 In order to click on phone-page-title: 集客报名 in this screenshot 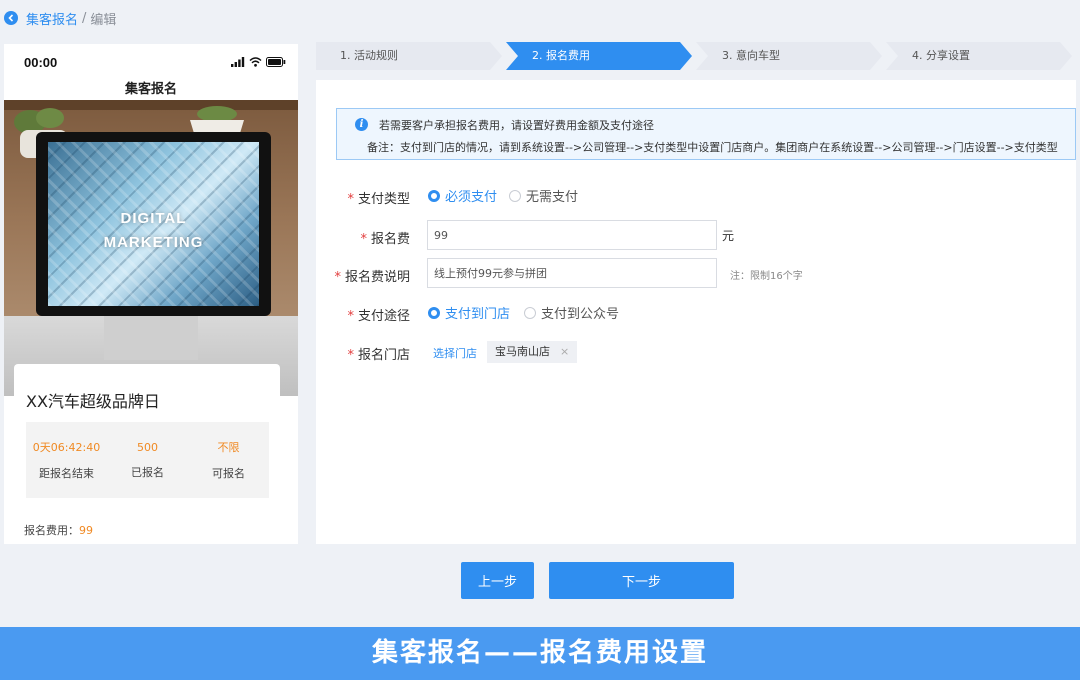, I will do `click(150, 89)`.